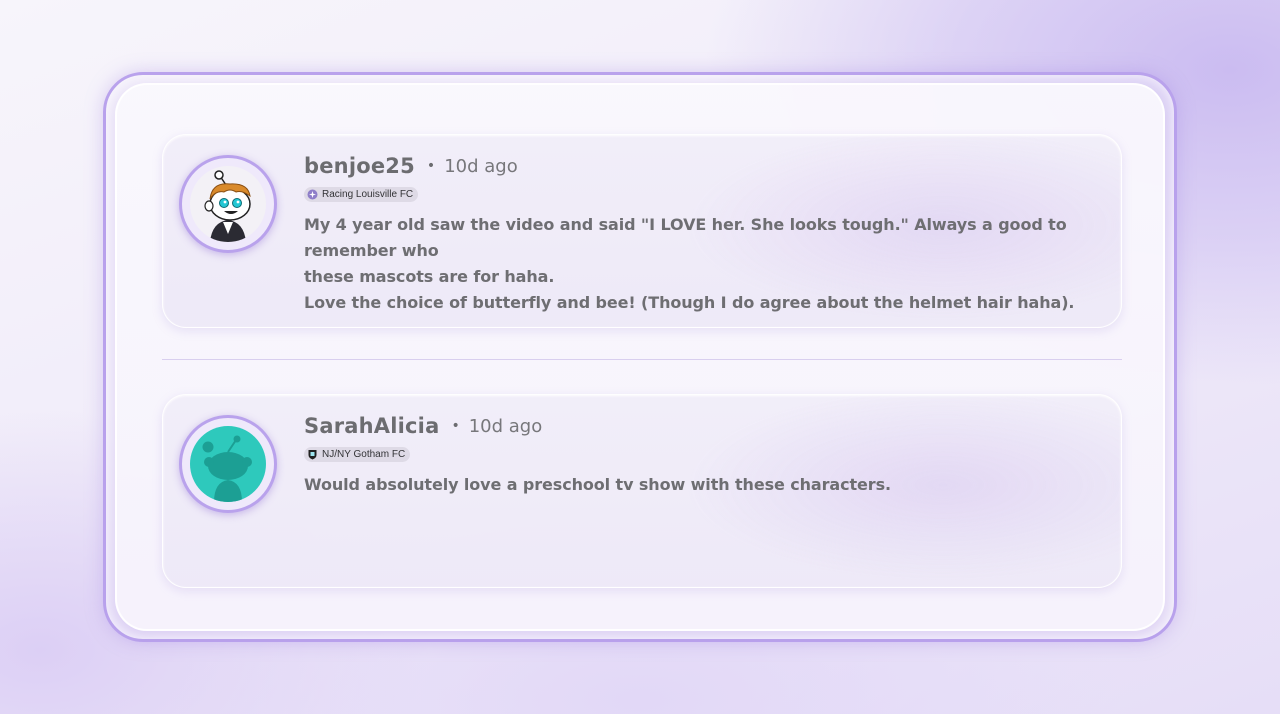 The height and width of the screenshot is (714, 1280). What do you see at coordinates (642, 359) in the screenshot?
I see `comment-divider` at bounding box center [642, 359].